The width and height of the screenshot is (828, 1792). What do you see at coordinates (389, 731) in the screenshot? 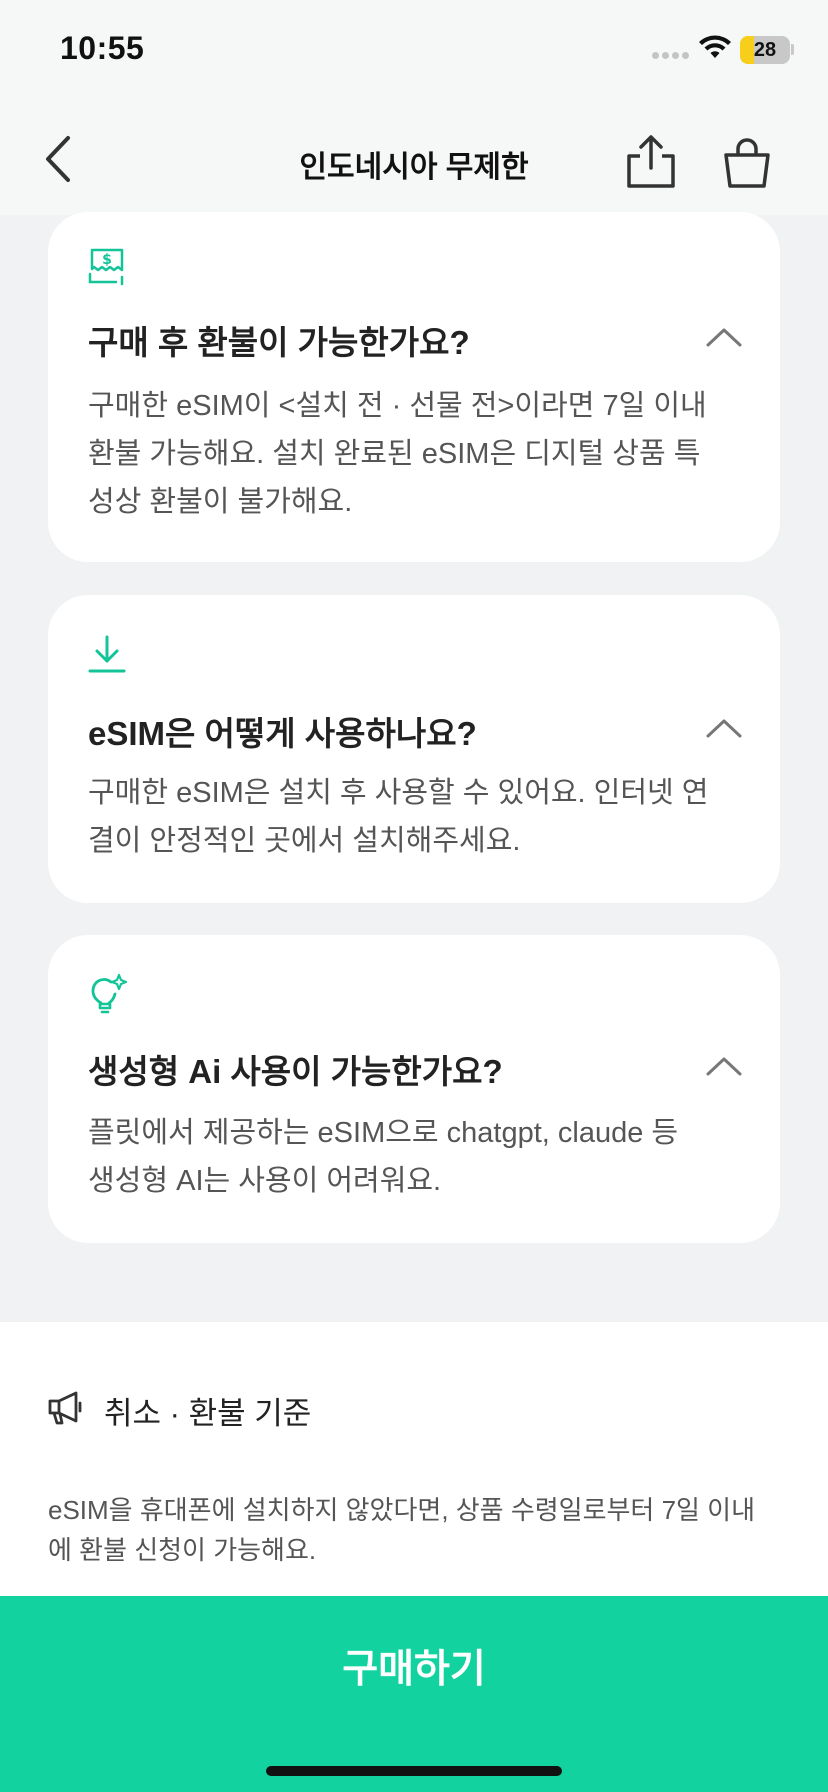
I see `faq-question: eSIM은 어떻게 사용하나요?` at bounding box center [389, 731].